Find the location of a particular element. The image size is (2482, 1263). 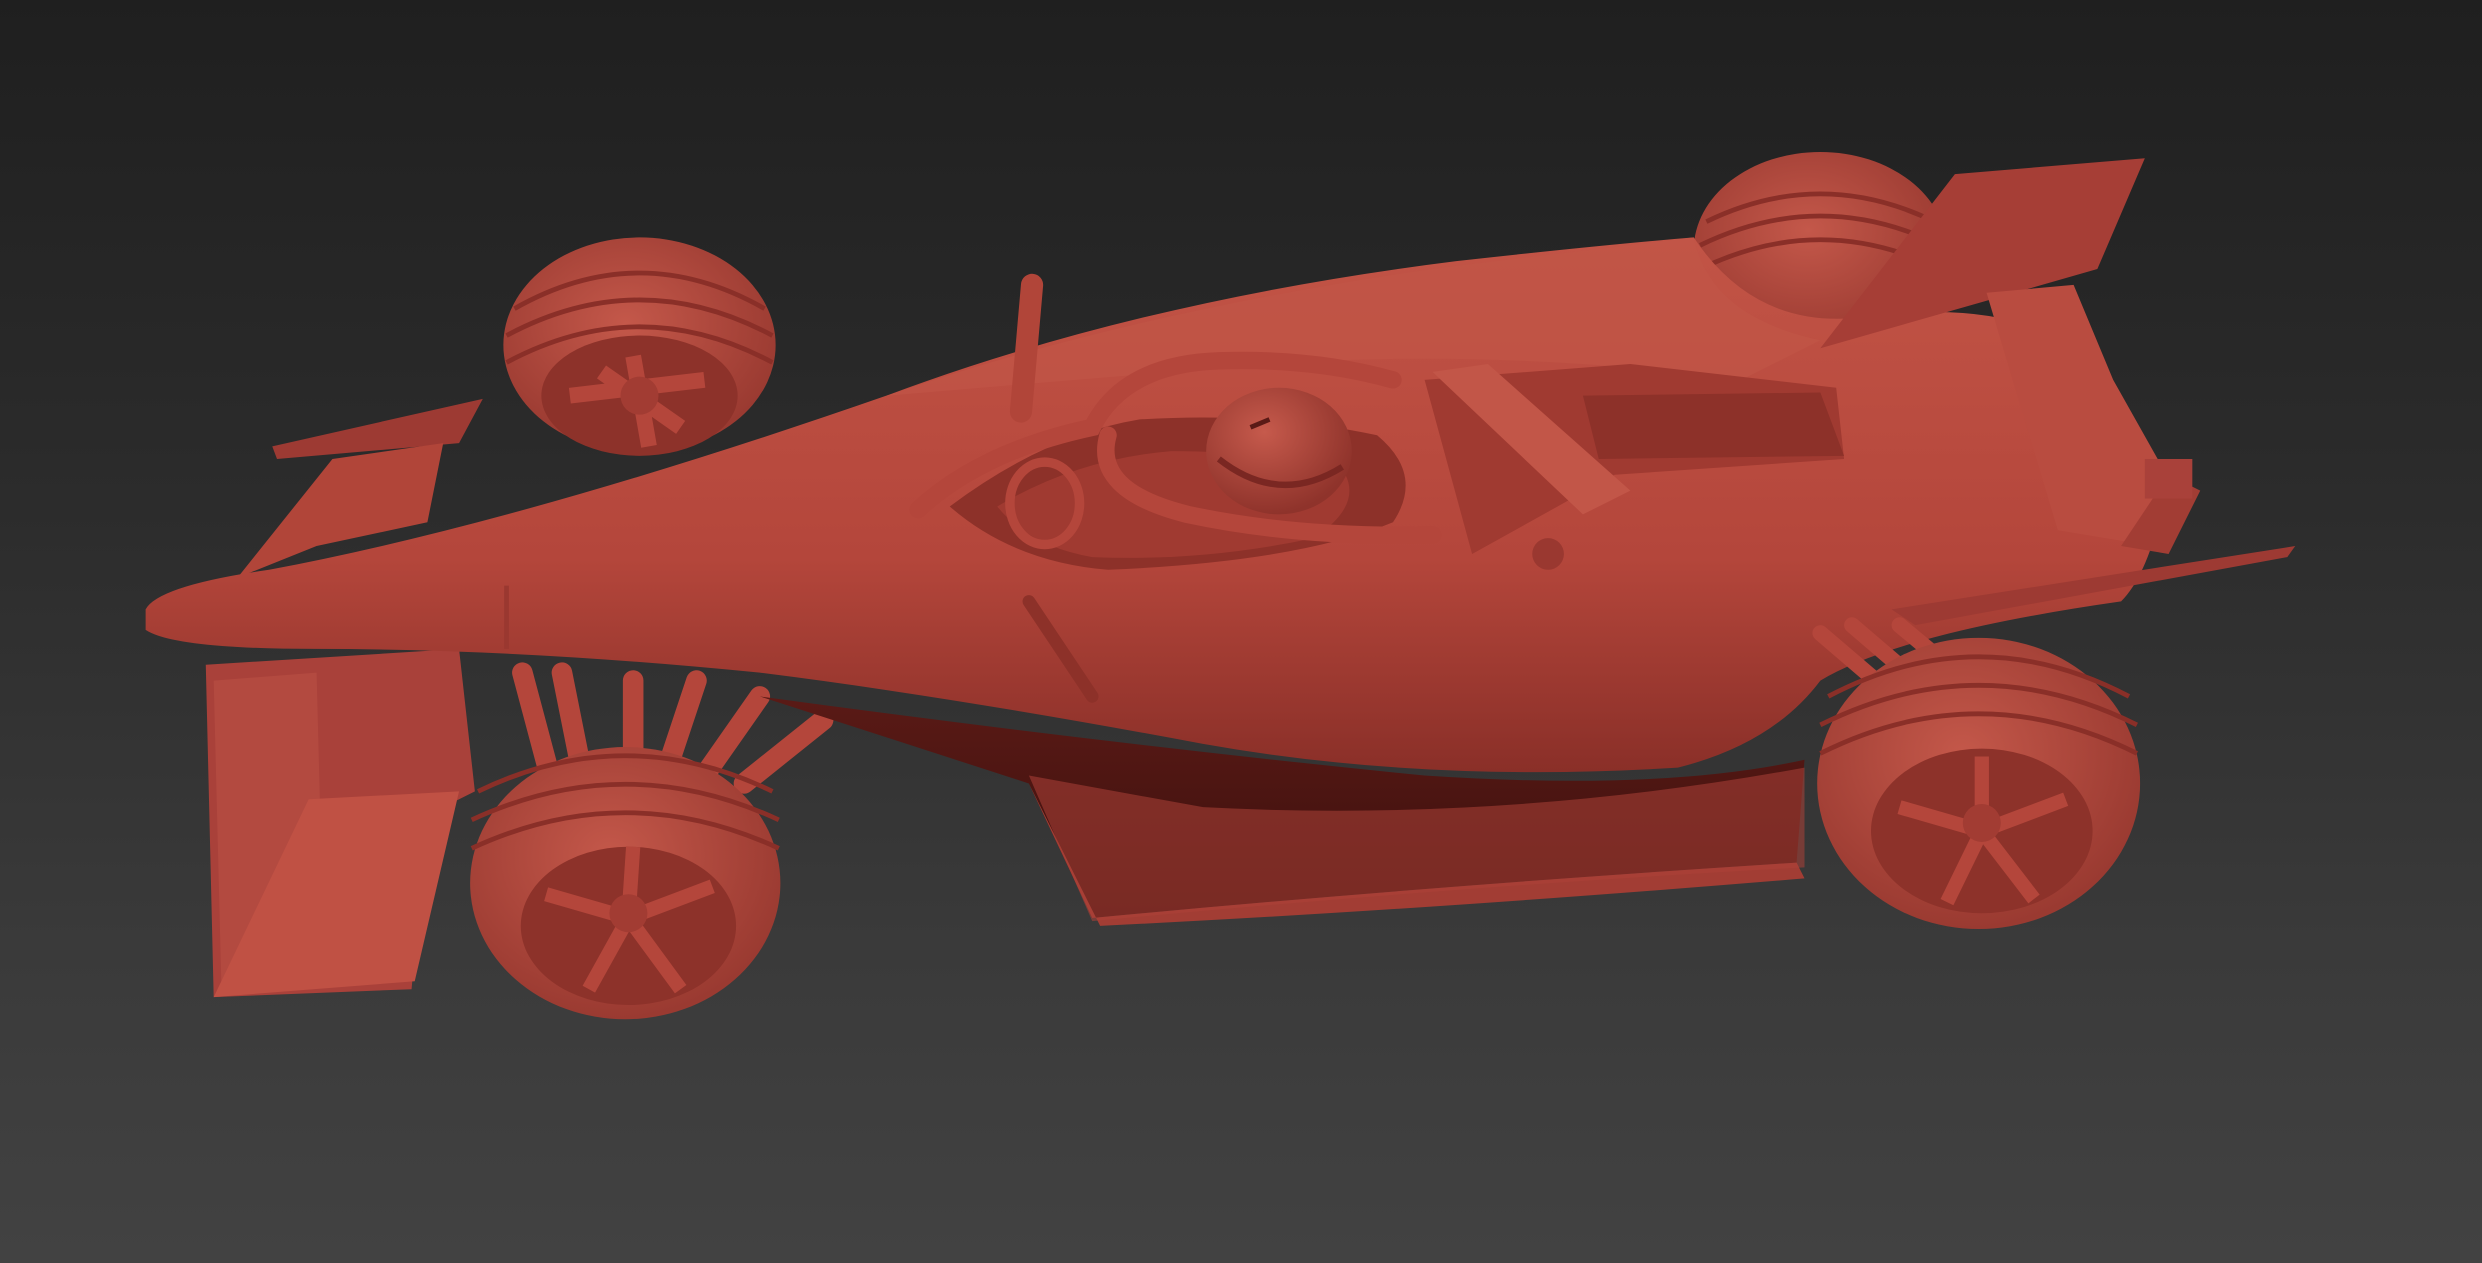

front-wing is located at coordinates (344, 698).